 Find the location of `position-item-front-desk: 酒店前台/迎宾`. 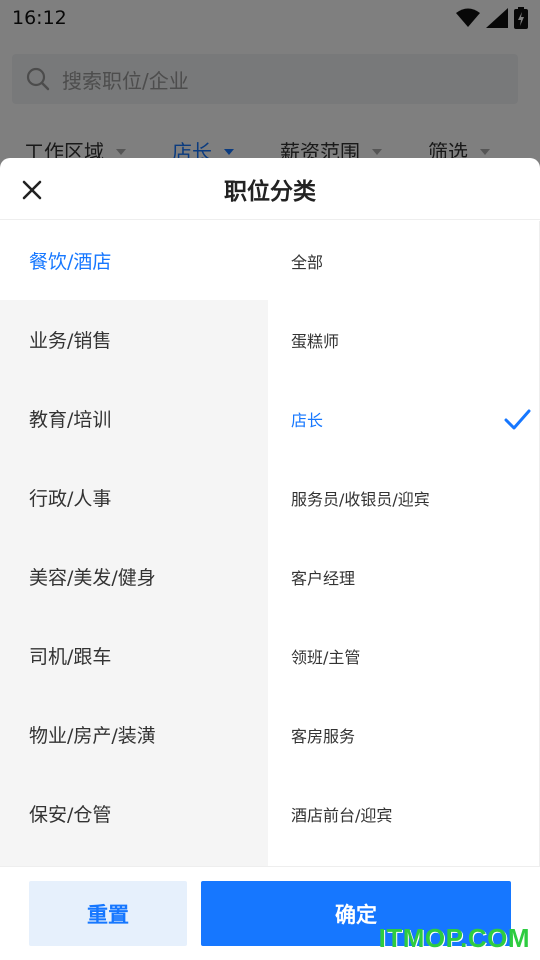

position-item-front-desk: 酒店前台/迎宾 is located at coordinates (403, 813).